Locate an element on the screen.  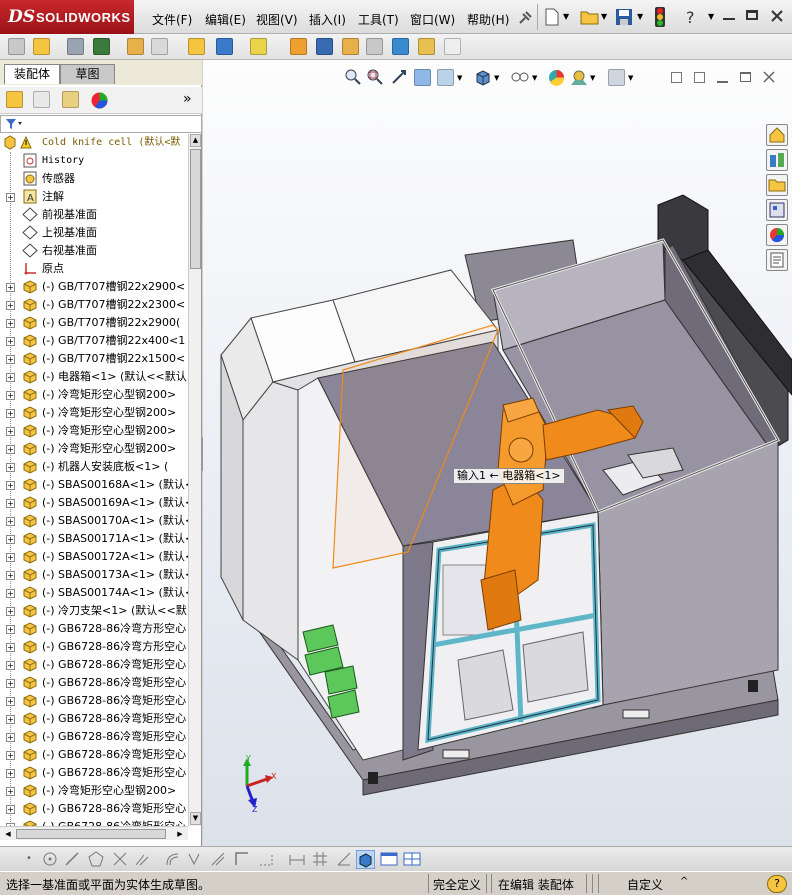
angle-icon is located at coordinates (344, 859).